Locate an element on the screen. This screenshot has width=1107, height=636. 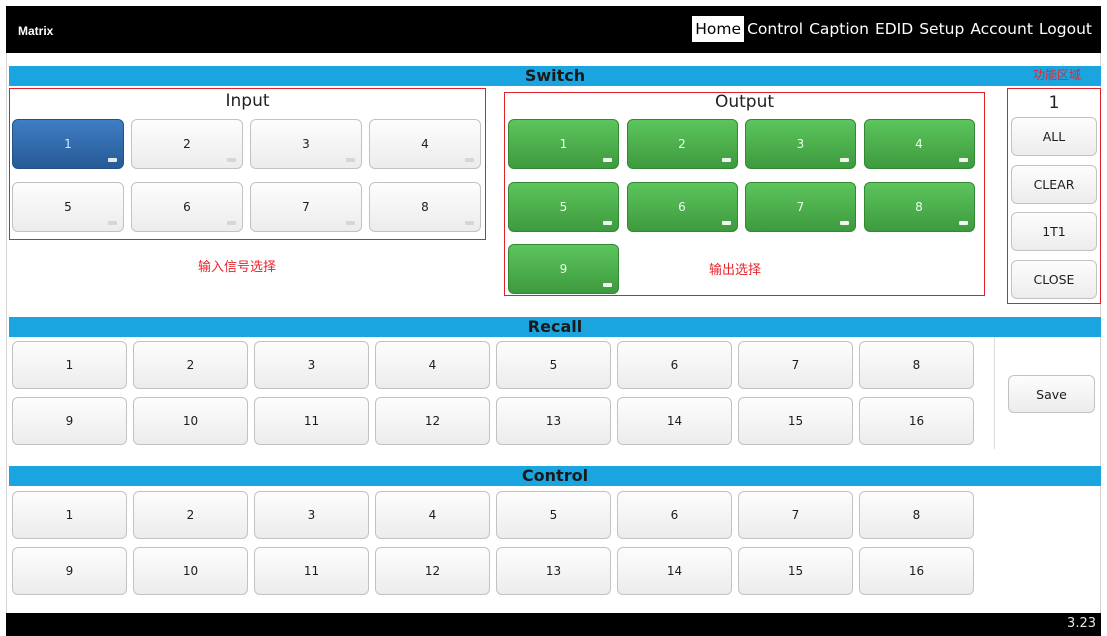
recall-preset-10-label: 10 is located at coordinates (190, 421).